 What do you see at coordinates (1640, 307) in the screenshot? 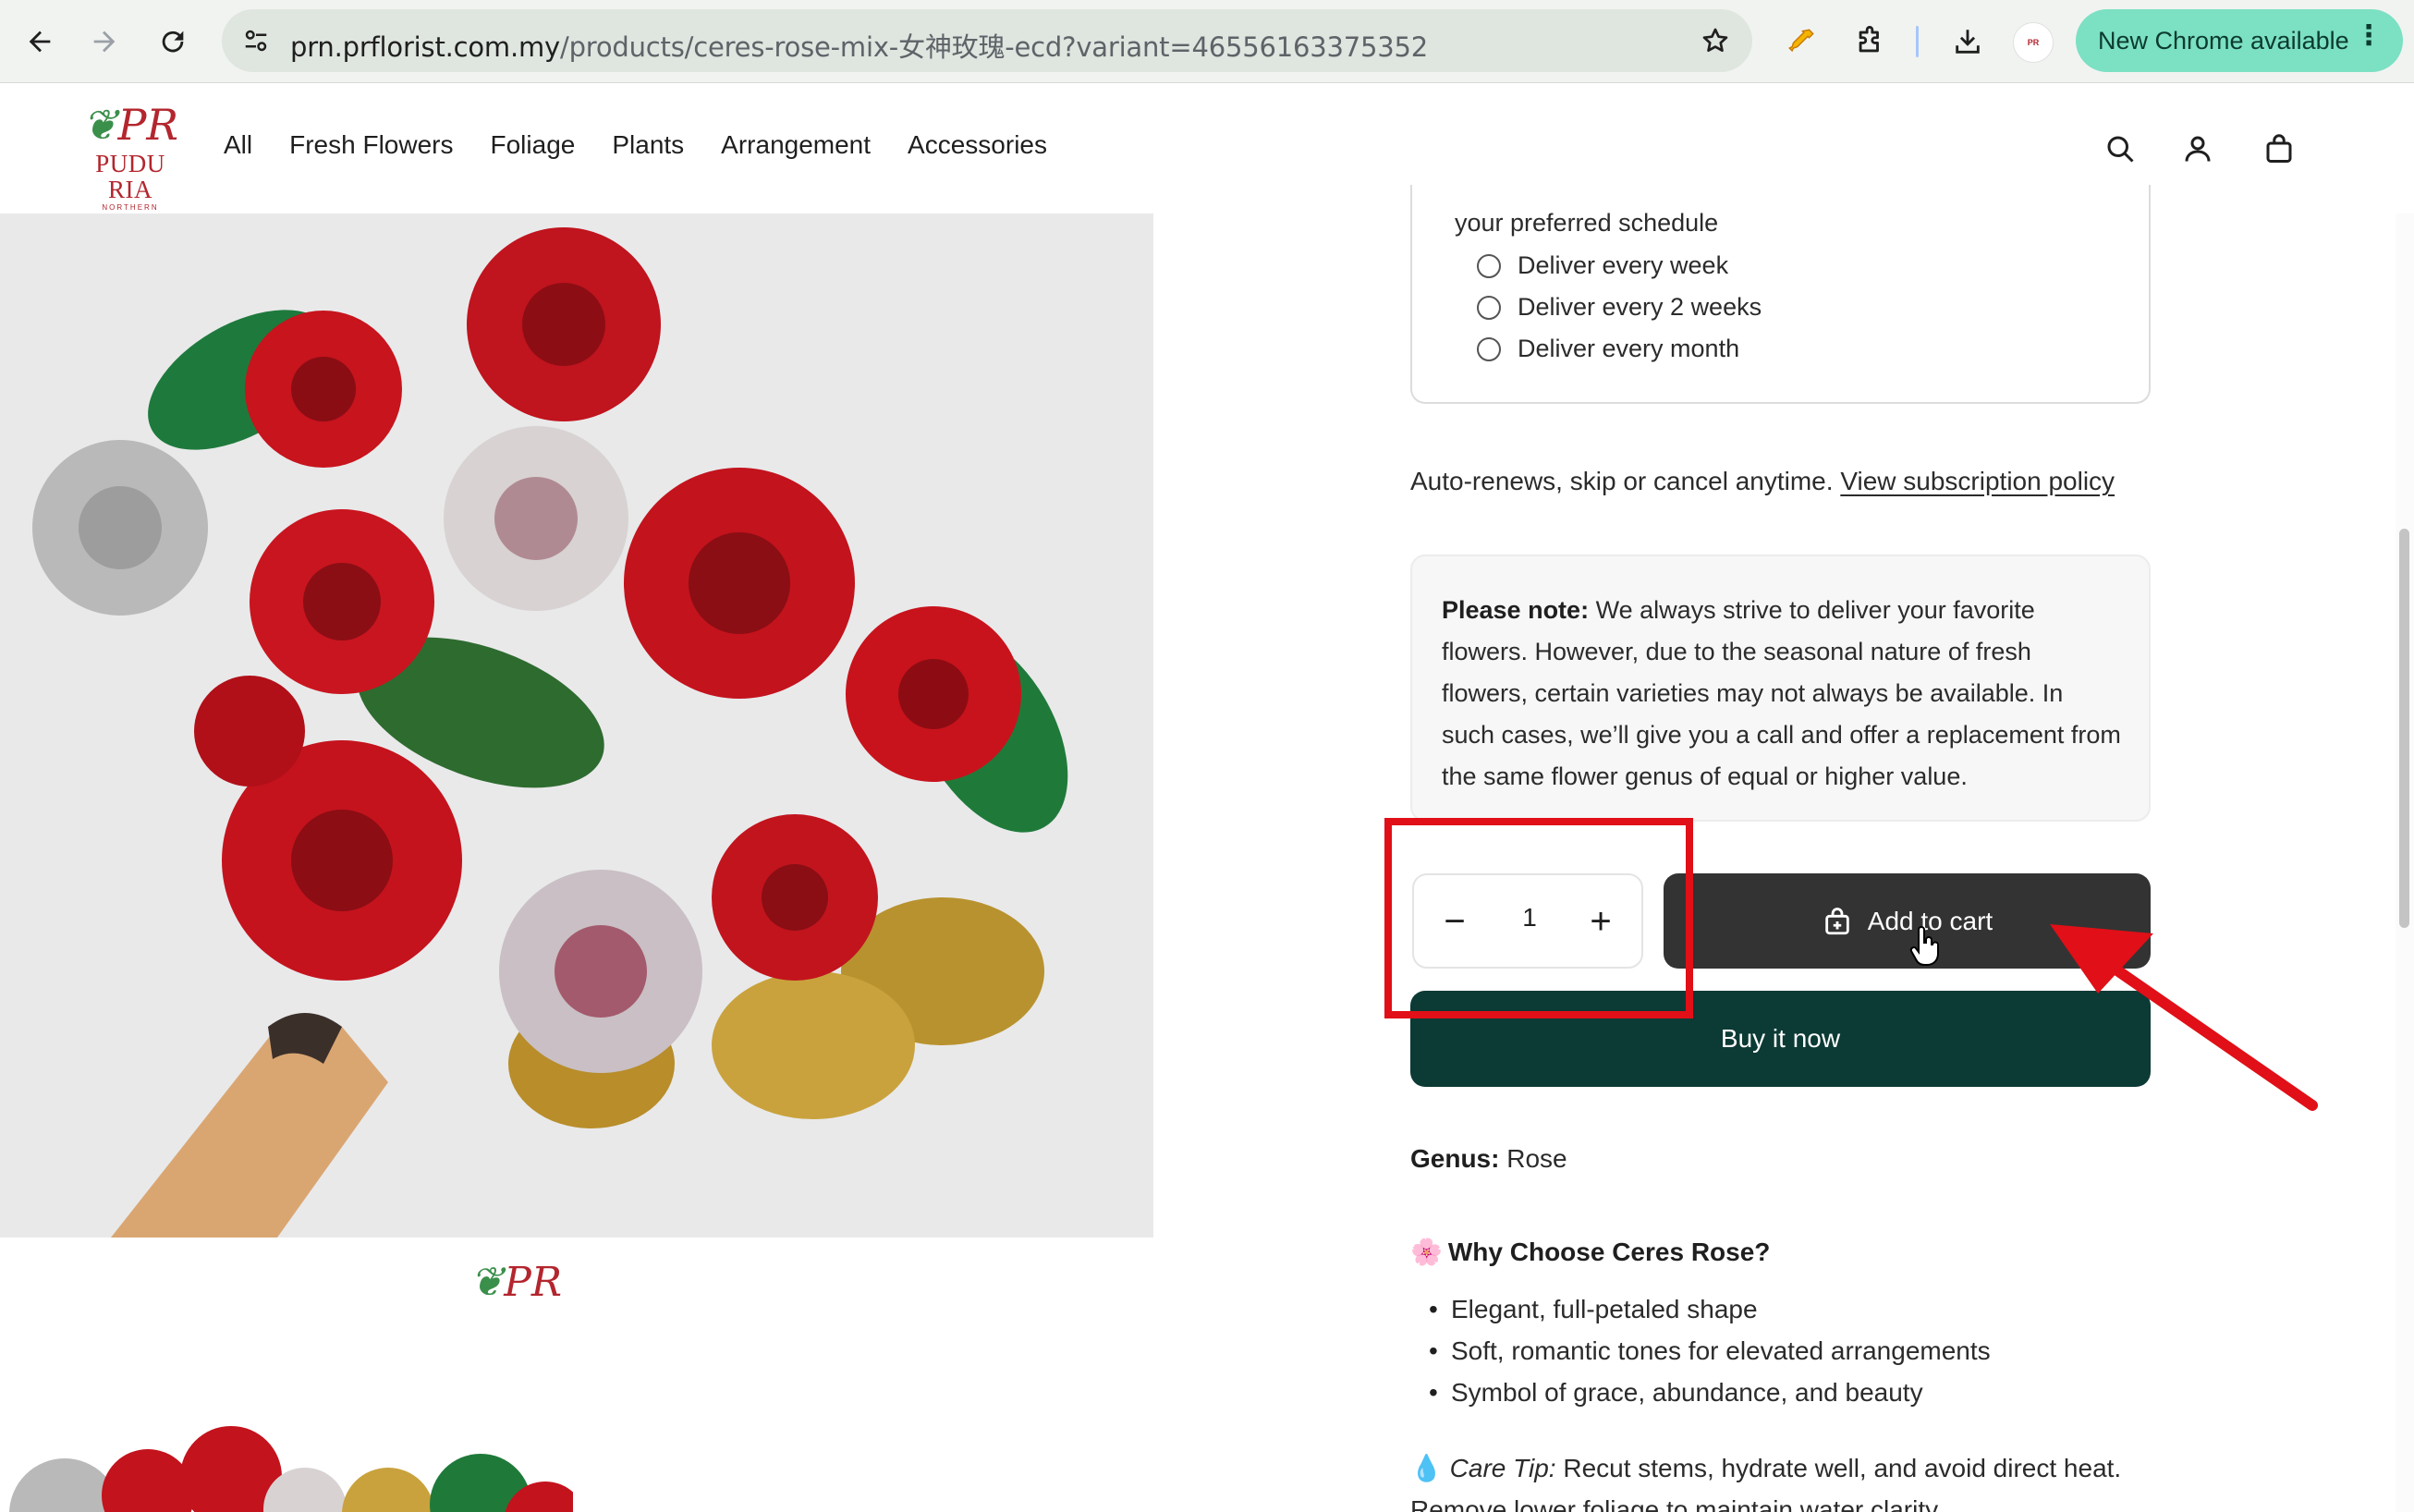
I see `radio-label: Deliver every 2 weeks` at bounding box center [1640, 307].